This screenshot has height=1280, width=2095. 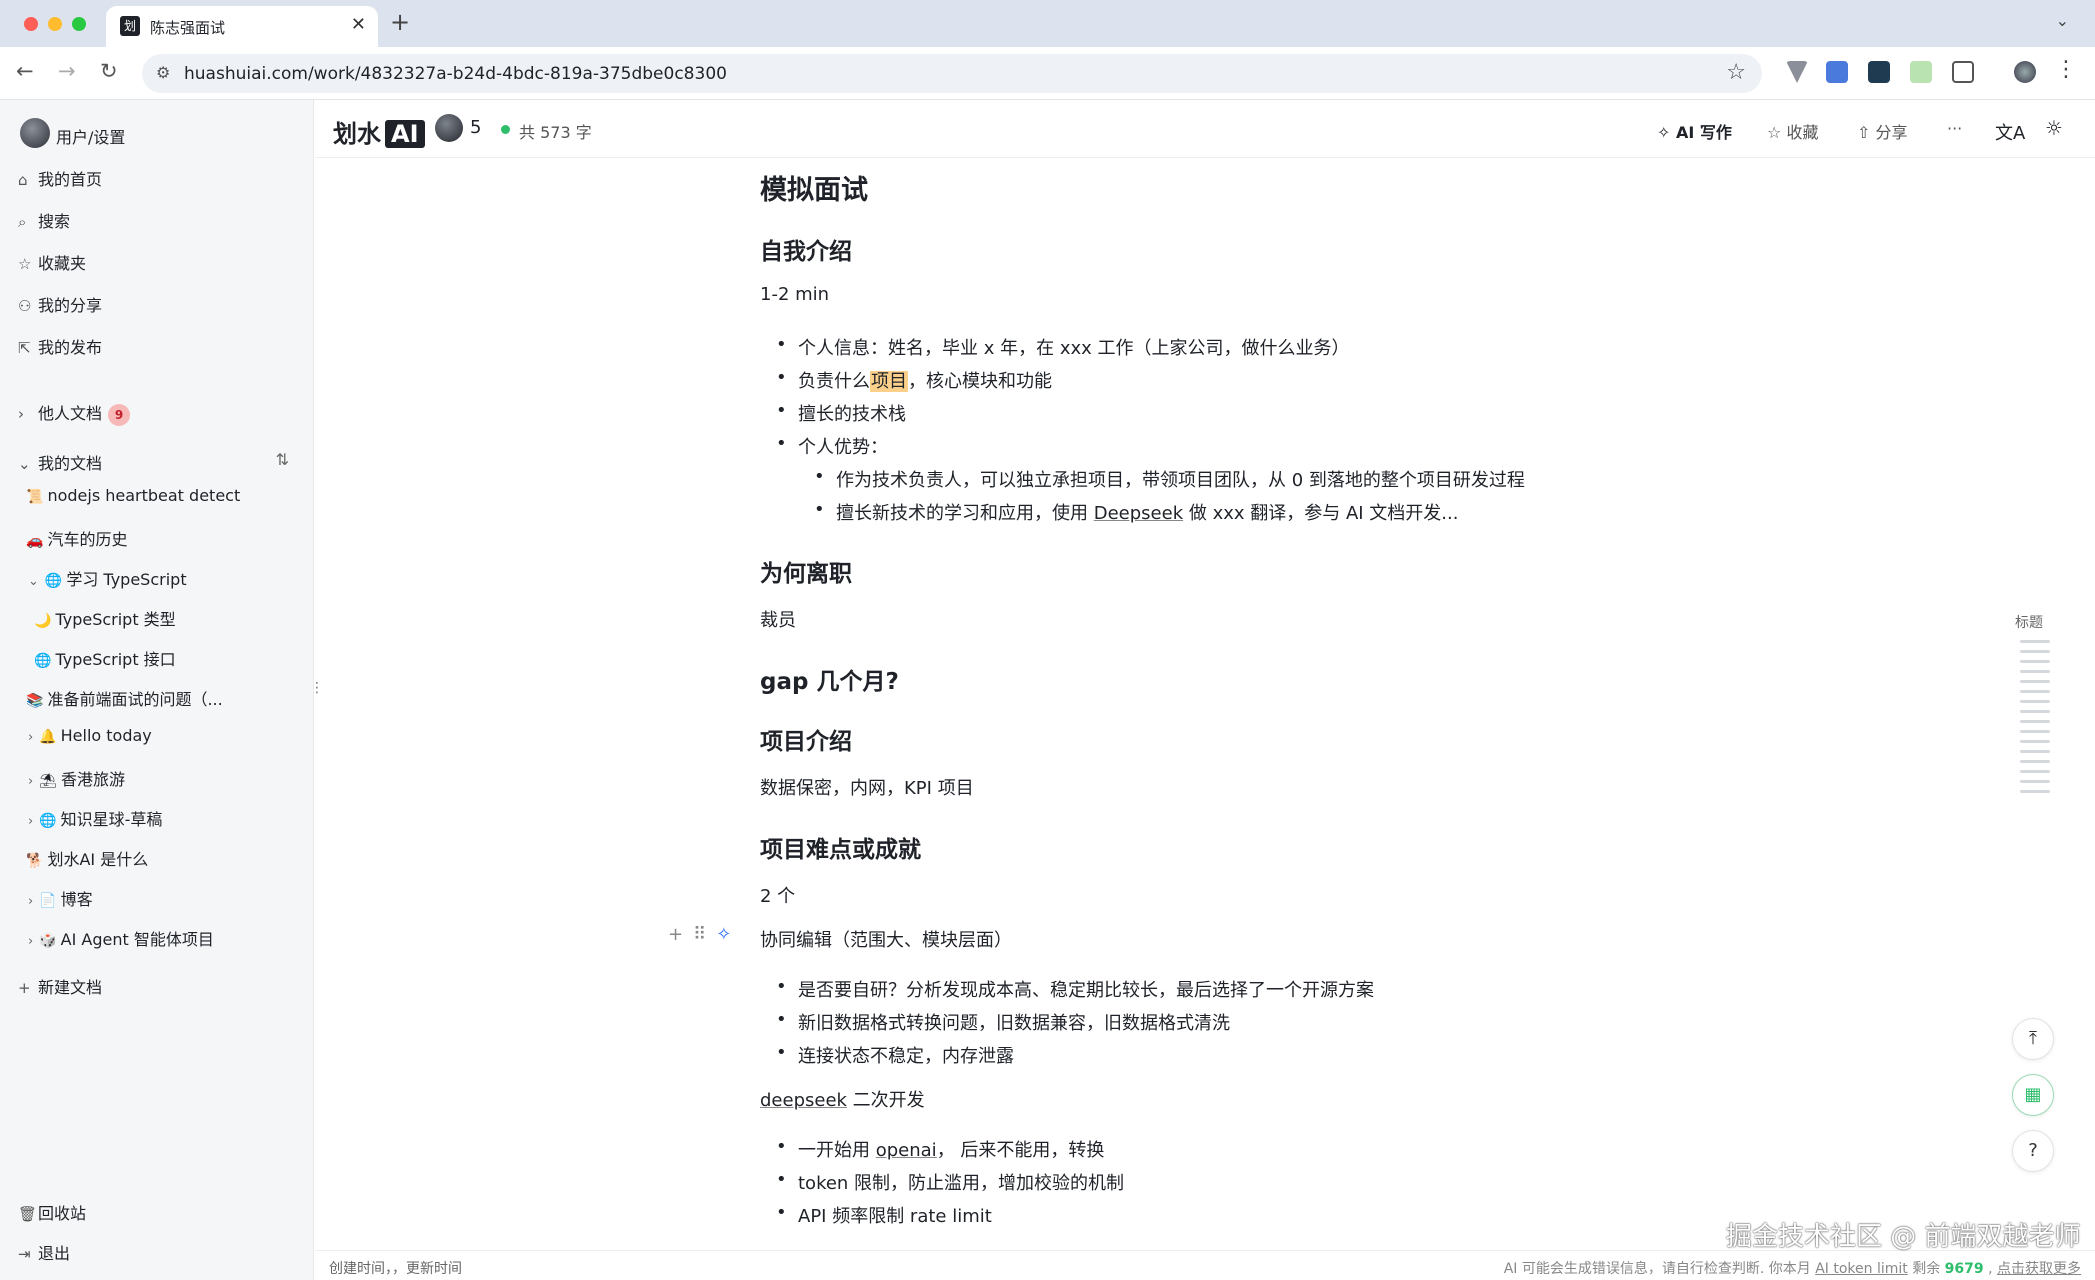 What do you see at coordinates (76, 778) in the screenshot?
I see `doc-item: › ⛱ 香港旅游` at bounding box center [76, 778].